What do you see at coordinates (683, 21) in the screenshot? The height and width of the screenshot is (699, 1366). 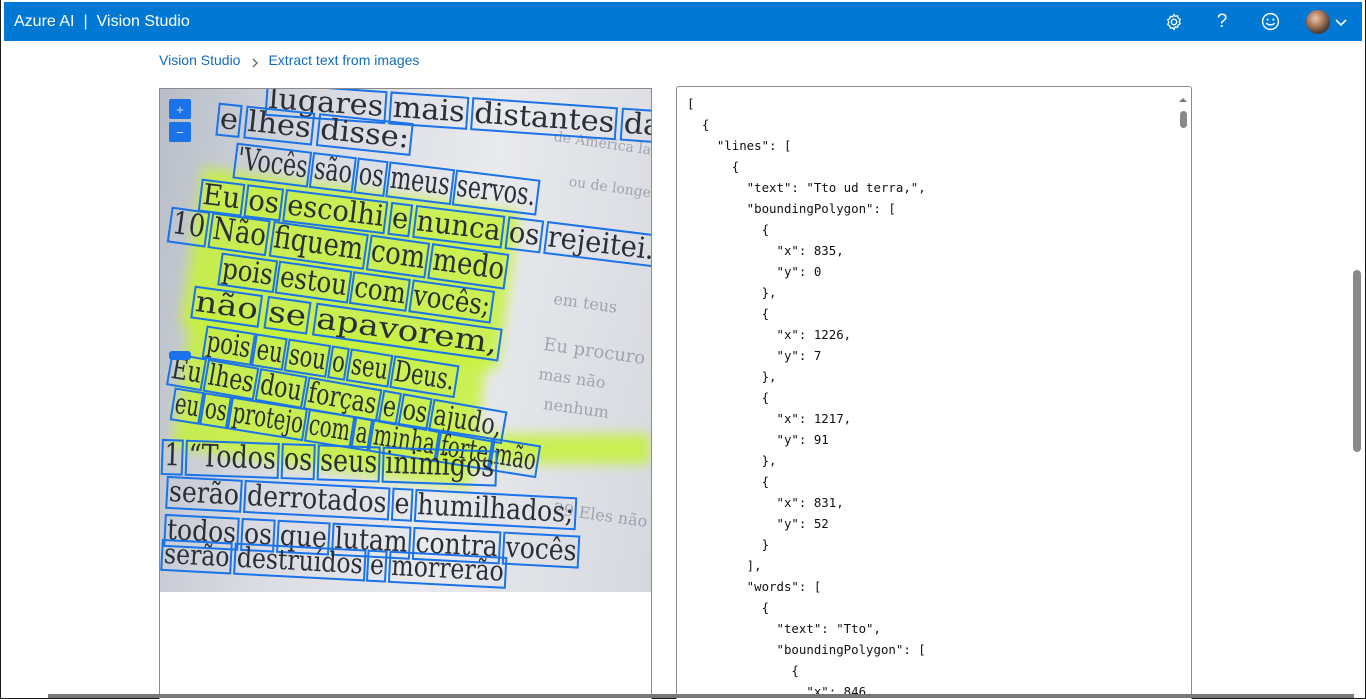 I see `top-bar: Azure AI | Vision Studio ?` at bounding box center [683, 21].